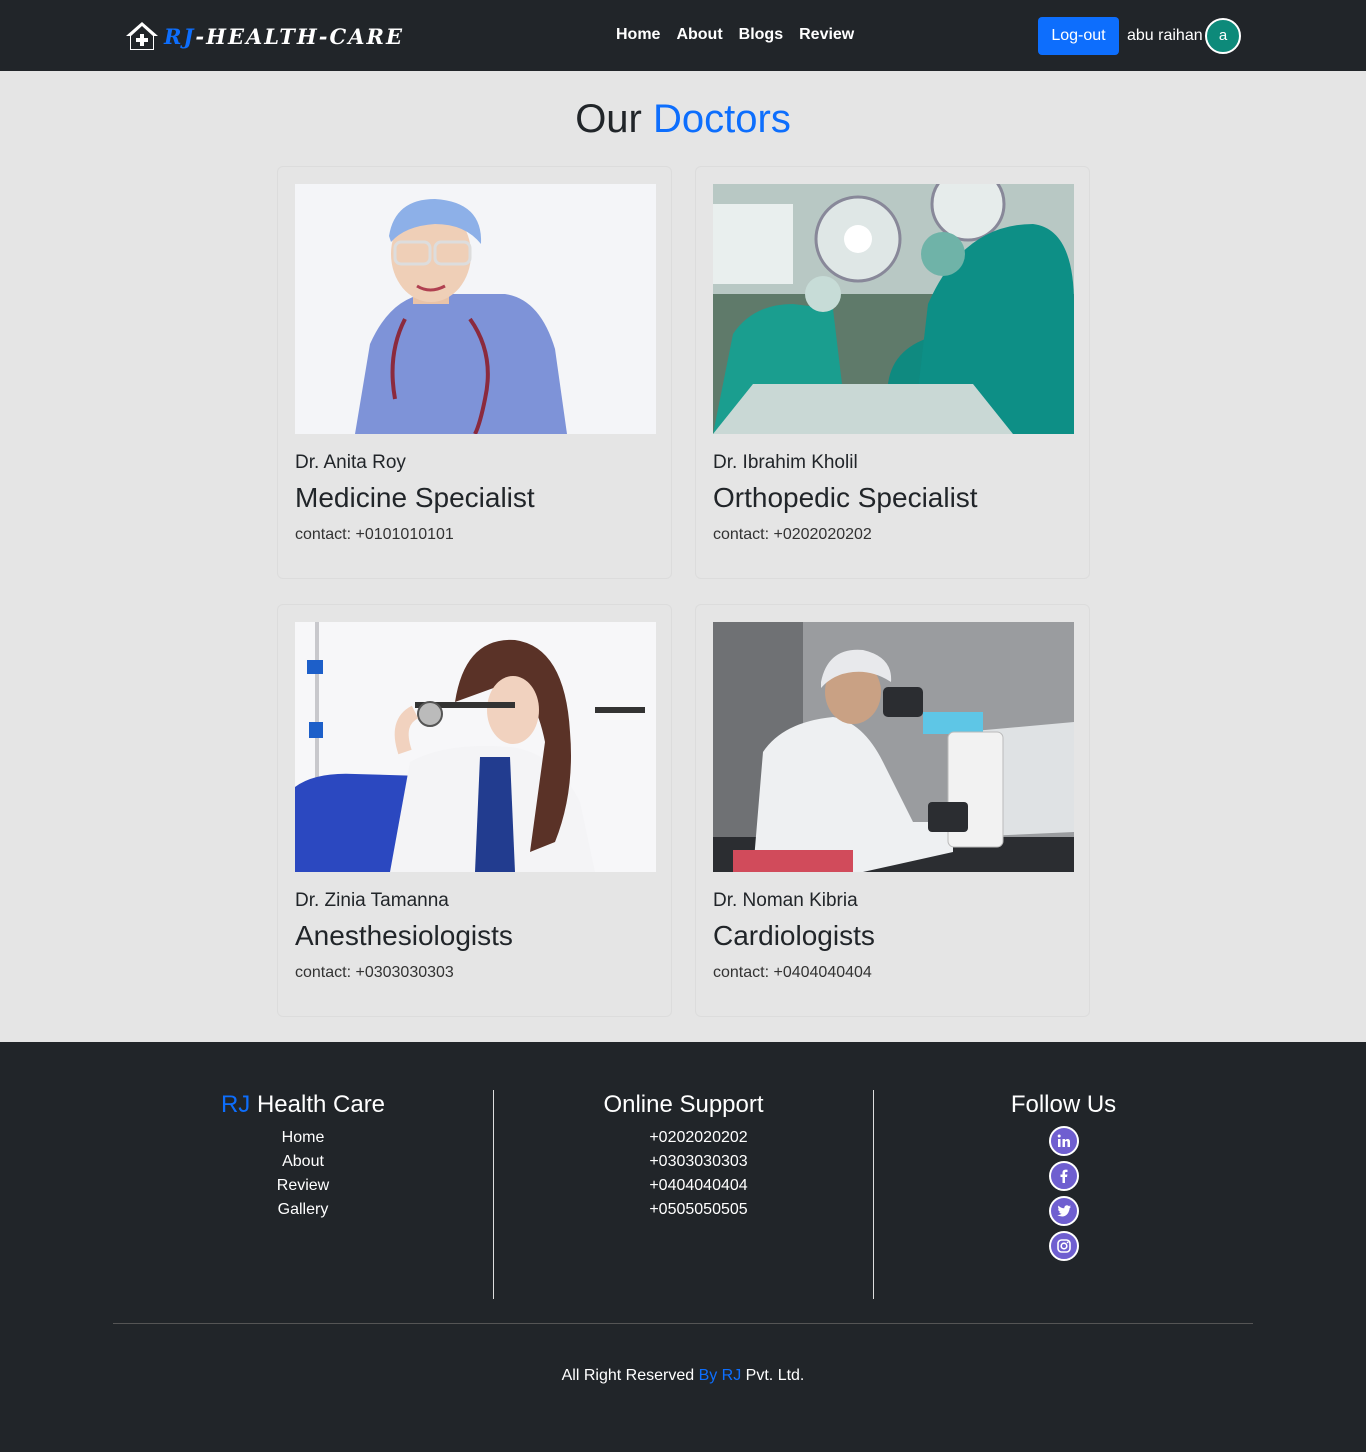 The width and height of the screenshot is (1366, 1452). I want to click on footer-brand-column: RJ Health Care Home About Review Gallery, so click(303, 1194).